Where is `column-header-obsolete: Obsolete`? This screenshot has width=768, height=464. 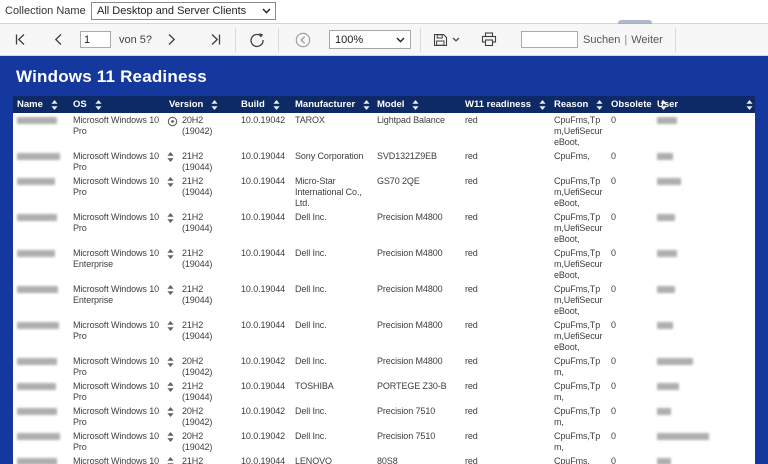 column-header-obsolete: Obsolete is located at coordinates (637, 104).